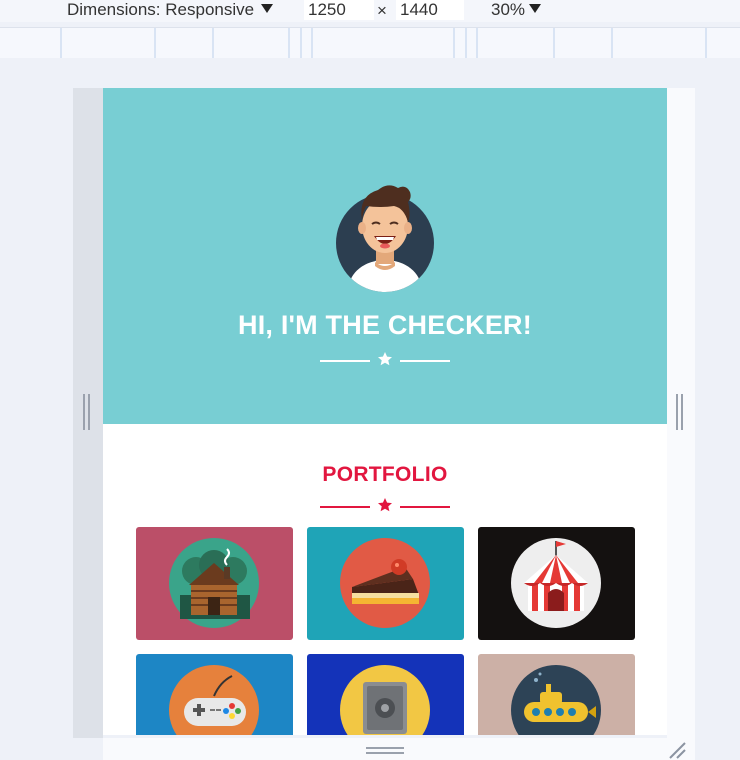 The image size is (740, 760). Describe the element at coordinates (535, 8) in the screenshot. I see `zoom-caret-icon` at that location.